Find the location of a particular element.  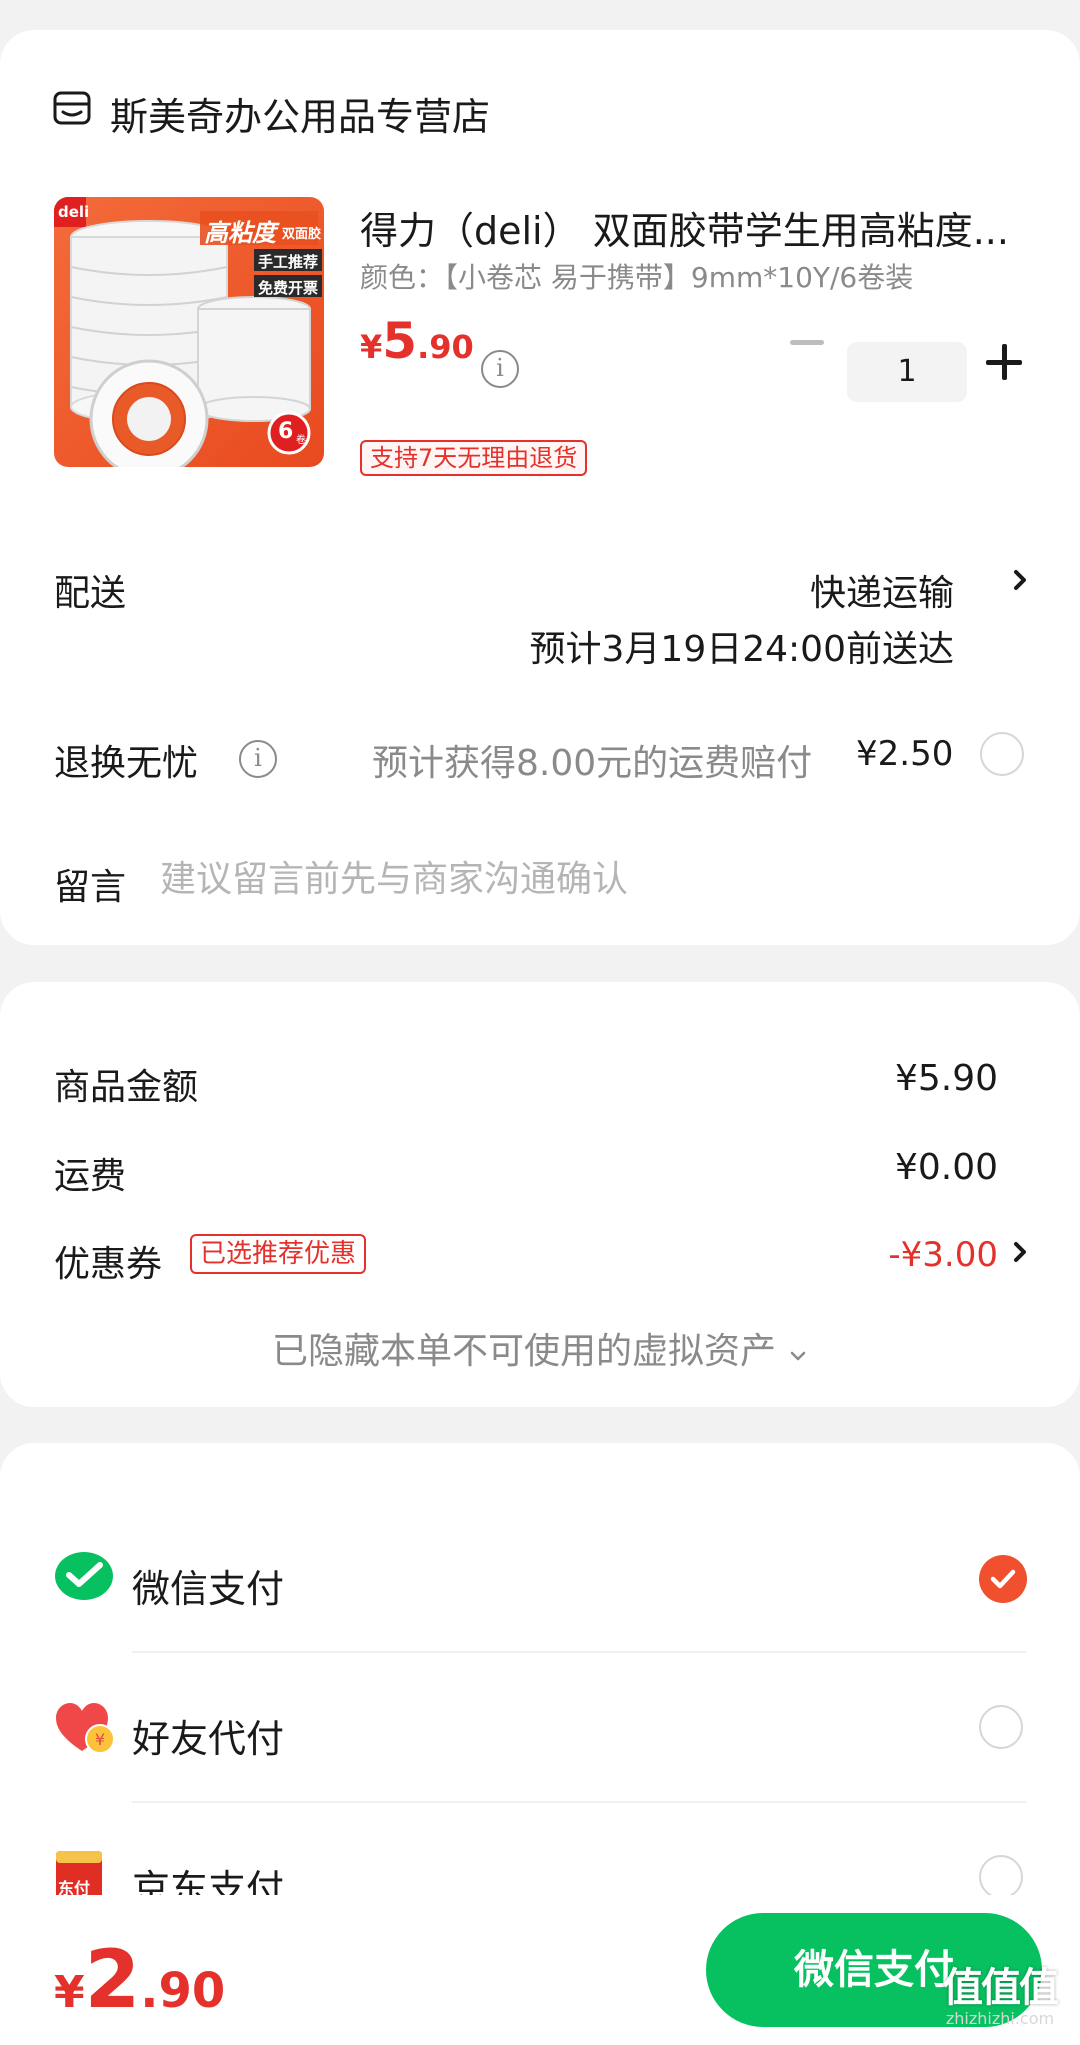

payment-label: 好友代付 is located at coordinates (208, 1739).